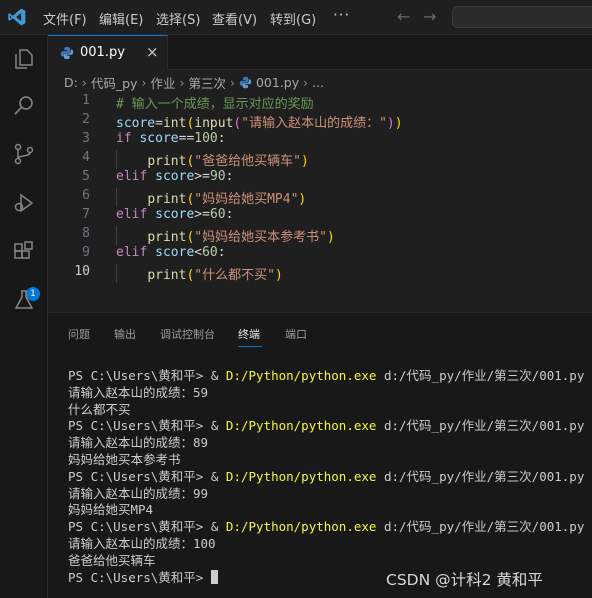 This screenshot has height=598, width=592. Describe the element at coordinates (234, 18) in the screenshot. I see `menu-view: 查看(V)` at that location.